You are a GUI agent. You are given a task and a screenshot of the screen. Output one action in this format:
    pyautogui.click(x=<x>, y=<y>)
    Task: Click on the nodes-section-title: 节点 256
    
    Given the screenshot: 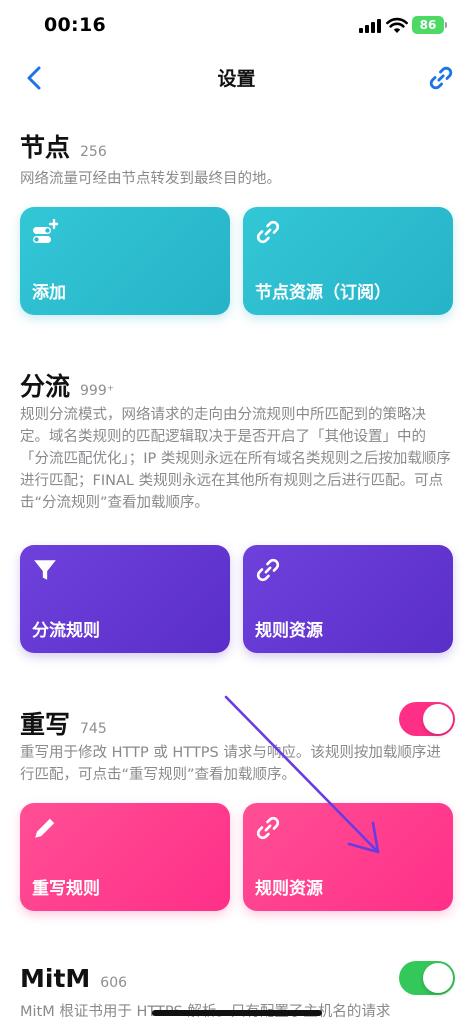 What is the action you would take?
    pyautogui.click(x=63, y=146)
    